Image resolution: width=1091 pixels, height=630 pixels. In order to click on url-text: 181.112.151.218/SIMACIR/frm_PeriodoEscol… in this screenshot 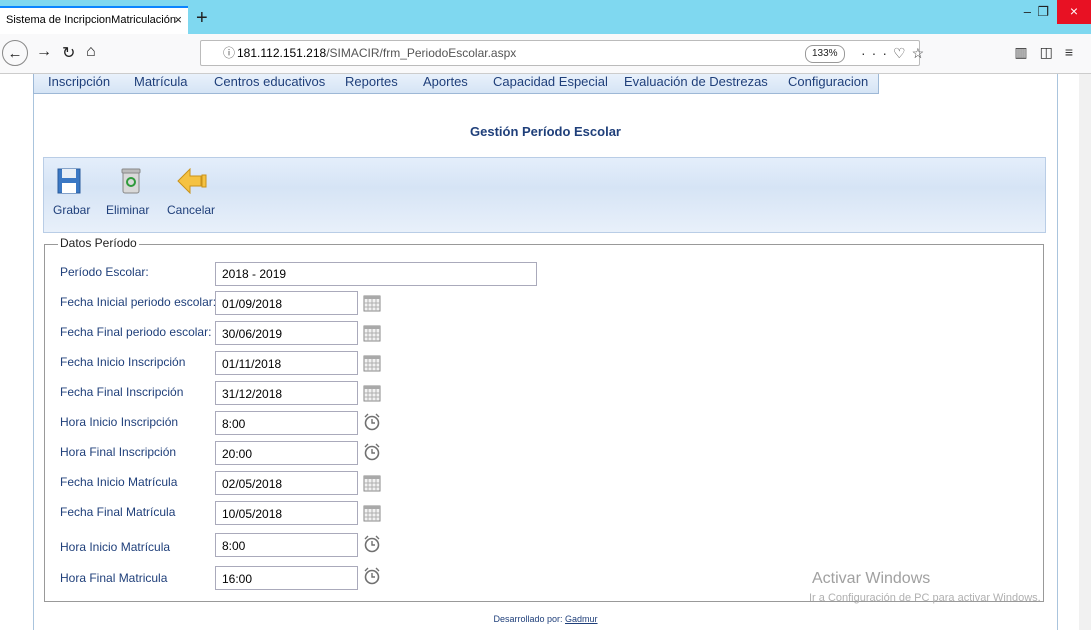, I will do `click(377, 53)`.